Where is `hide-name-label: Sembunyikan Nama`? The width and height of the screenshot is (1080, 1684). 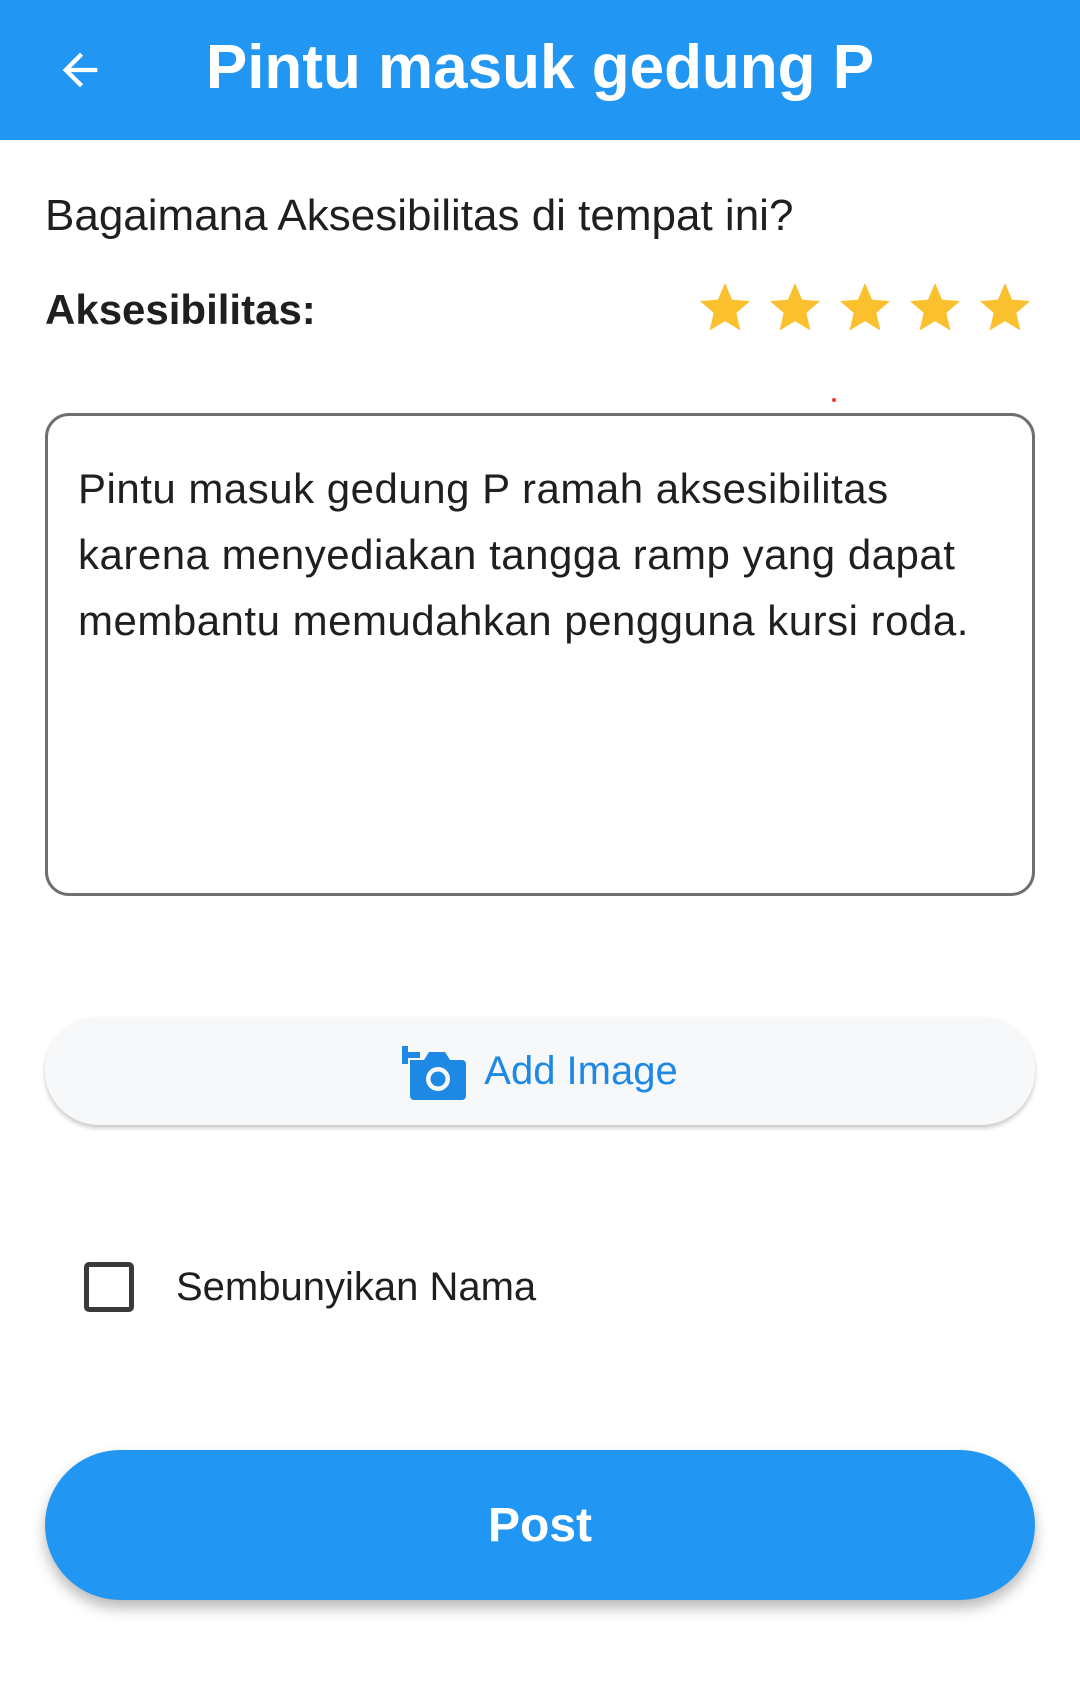
hide-name-label: Sembunyikan Nama is located at coordinates (356, 1287).